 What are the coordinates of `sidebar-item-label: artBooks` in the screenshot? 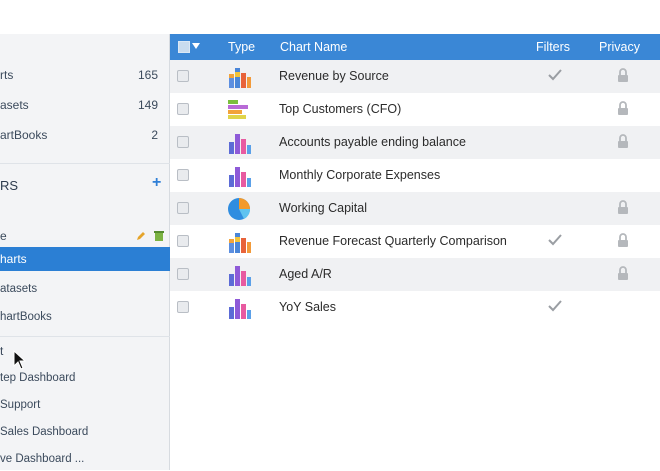 It's located at (24, 135).